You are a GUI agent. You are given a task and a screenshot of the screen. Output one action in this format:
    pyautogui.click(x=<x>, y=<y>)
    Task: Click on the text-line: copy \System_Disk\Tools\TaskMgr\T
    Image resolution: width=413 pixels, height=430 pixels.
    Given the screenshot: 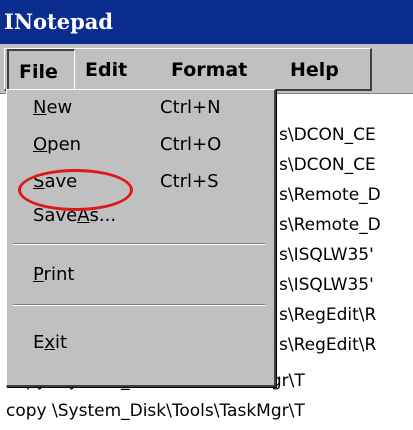 What is the action you would take?
    pyautogui.click(x=155, y=411)
    